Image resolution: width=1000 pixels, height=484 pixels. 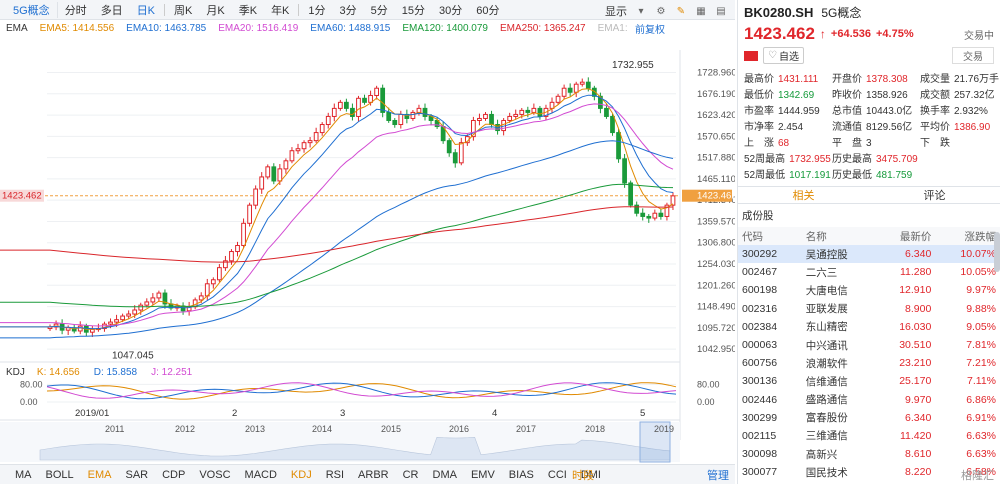 What do you see at coordinates (869, 363) in the screenshot?
I see `table-row: 600756 浪潮软件 23.210 7.21%` at bounding box center [869, 363].